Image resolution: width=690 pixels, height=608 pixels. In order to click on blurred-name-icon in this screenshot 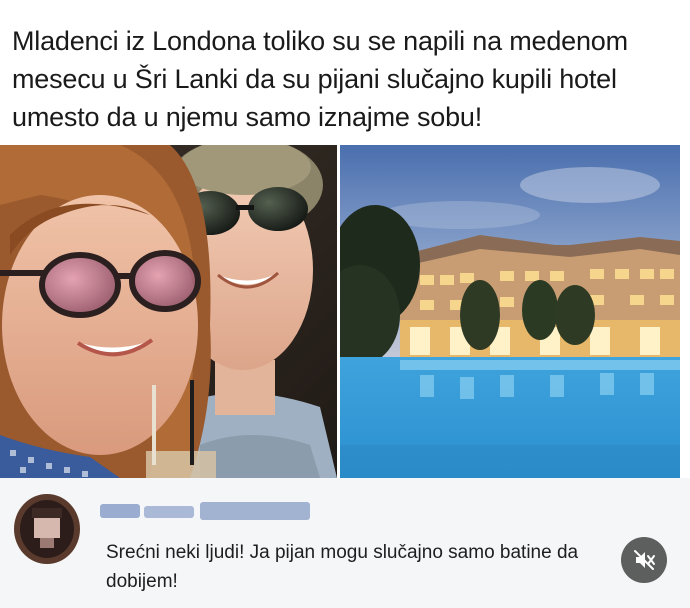, I will do `click(205, 511)`.